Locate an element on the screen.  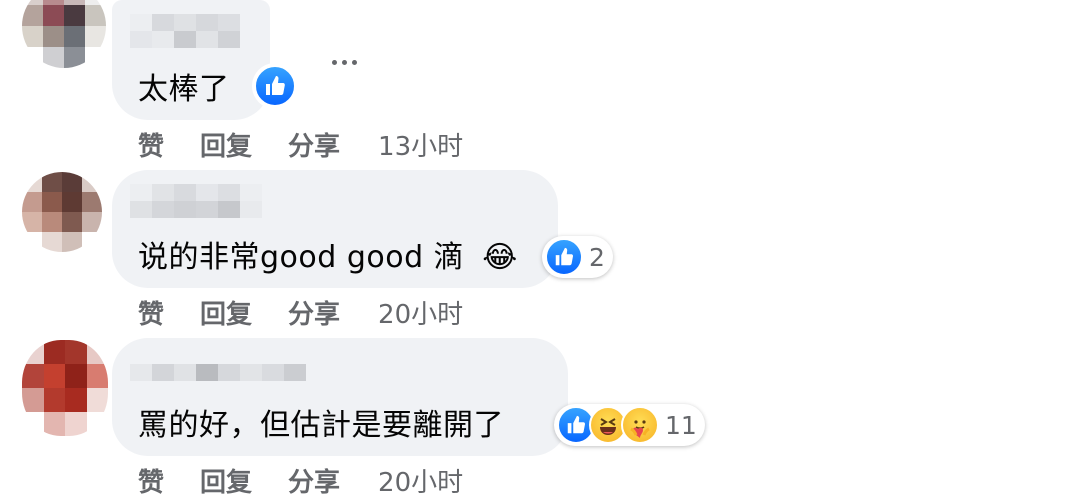
care-icon is located at coordinates (640, 425).